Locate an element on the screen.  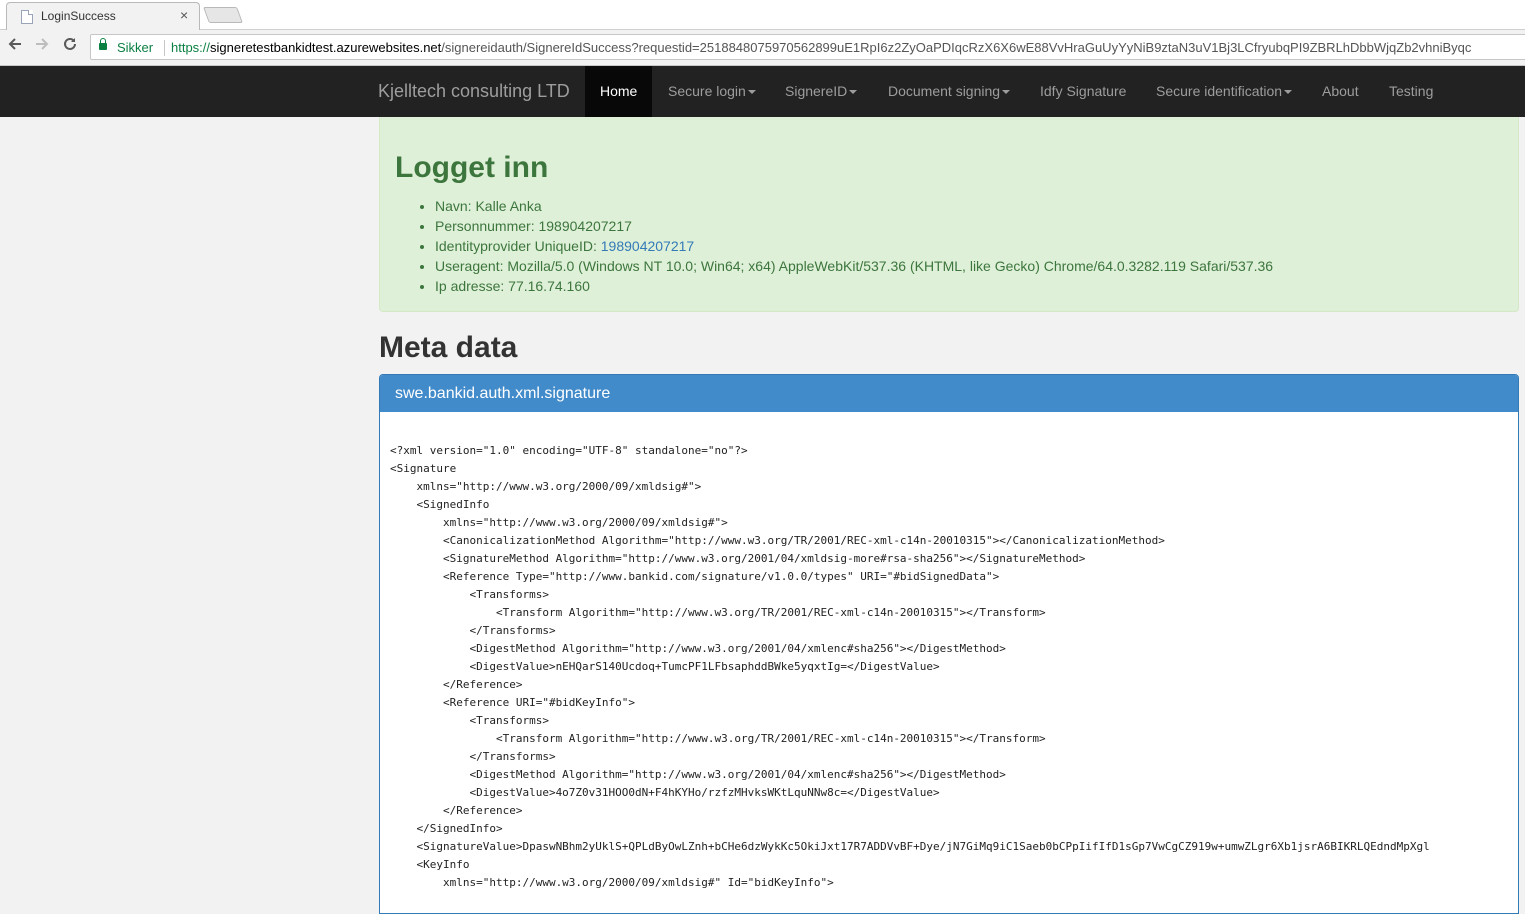
list-item-ip: Ip adresse: 77.16.74.160 is located at coordinates (854, 286).